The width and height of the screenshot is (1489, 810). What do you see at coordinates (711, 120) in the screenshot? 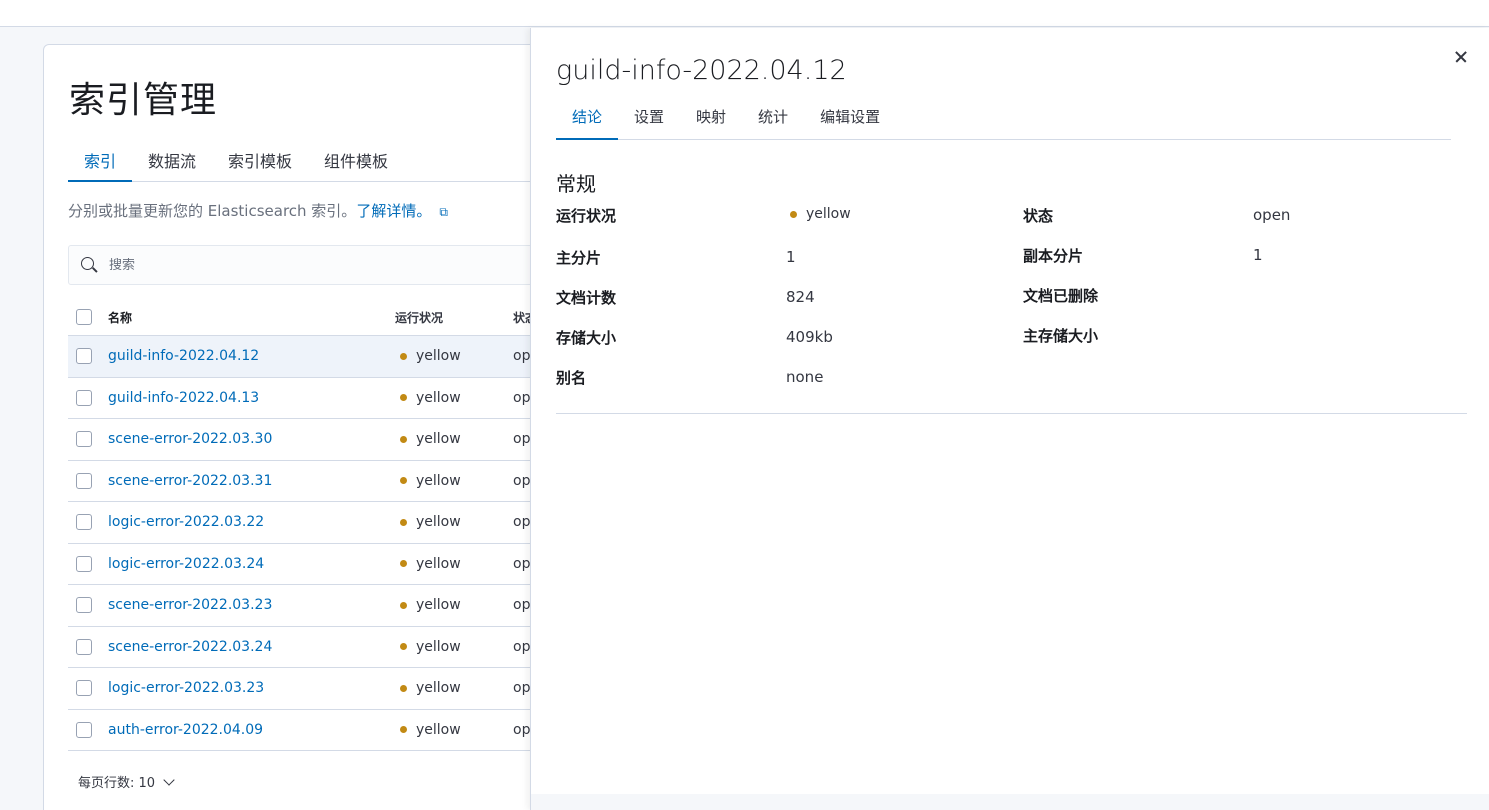
I see `tab-mappings: 映射` at bounding box center [711, 120].